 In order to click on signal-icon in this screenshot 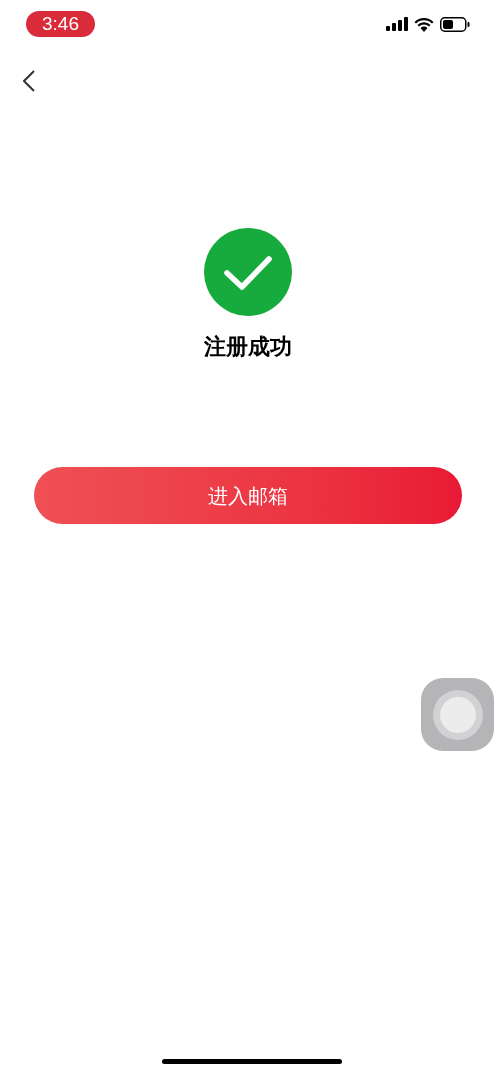, I will do `click(397, 24)`.